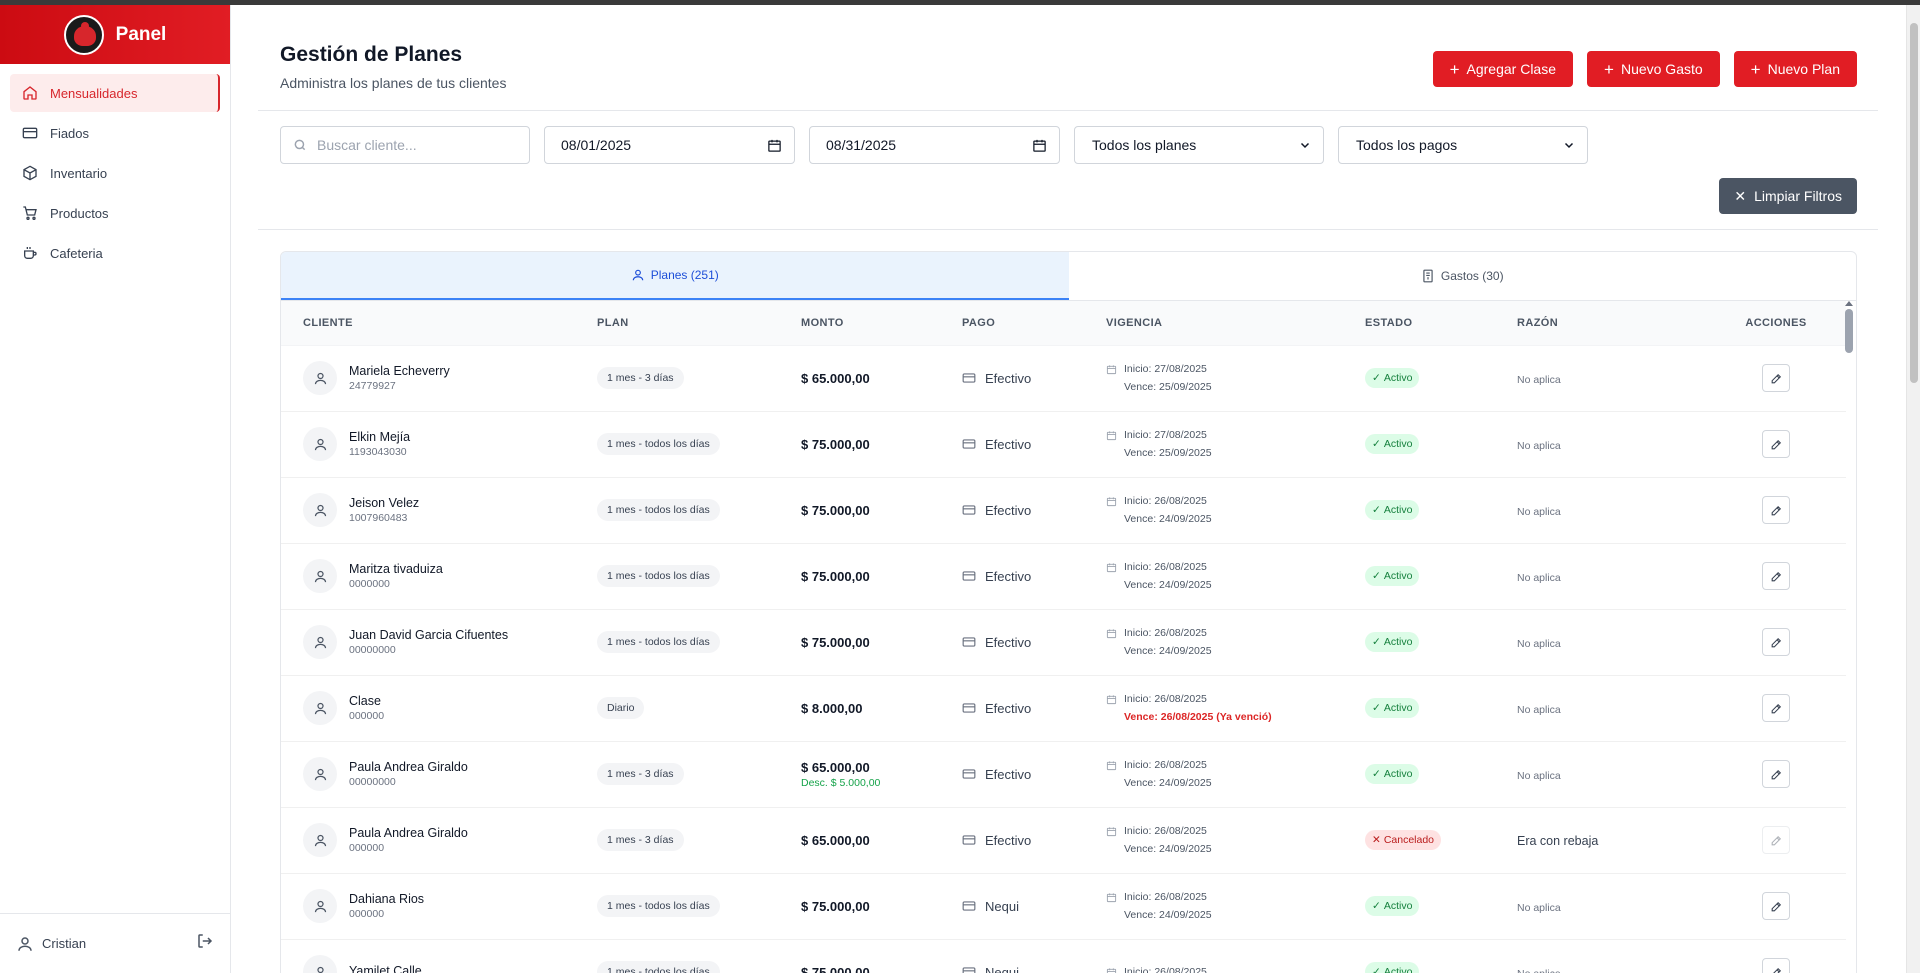 This screenshot has width=1920, height=973. I want to click on client-info: Juan David Garcia Cifuentes 00000000, so click(450, 642).